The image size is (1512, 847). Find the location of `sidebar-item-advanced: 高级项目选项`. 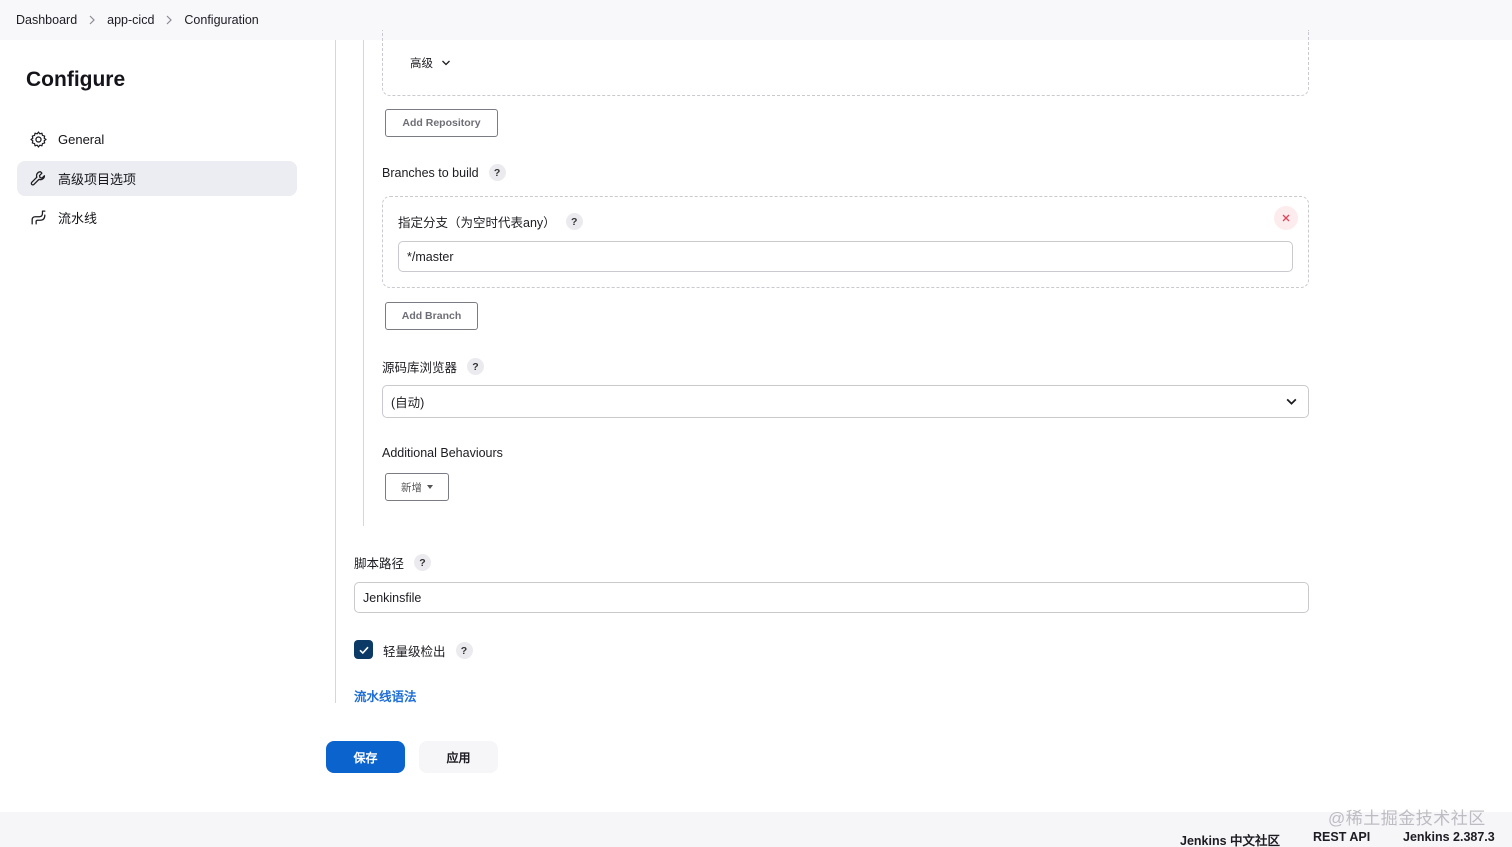

sidebar-item-advanced: 高级项目选项 is located at coordinates (157, 178).